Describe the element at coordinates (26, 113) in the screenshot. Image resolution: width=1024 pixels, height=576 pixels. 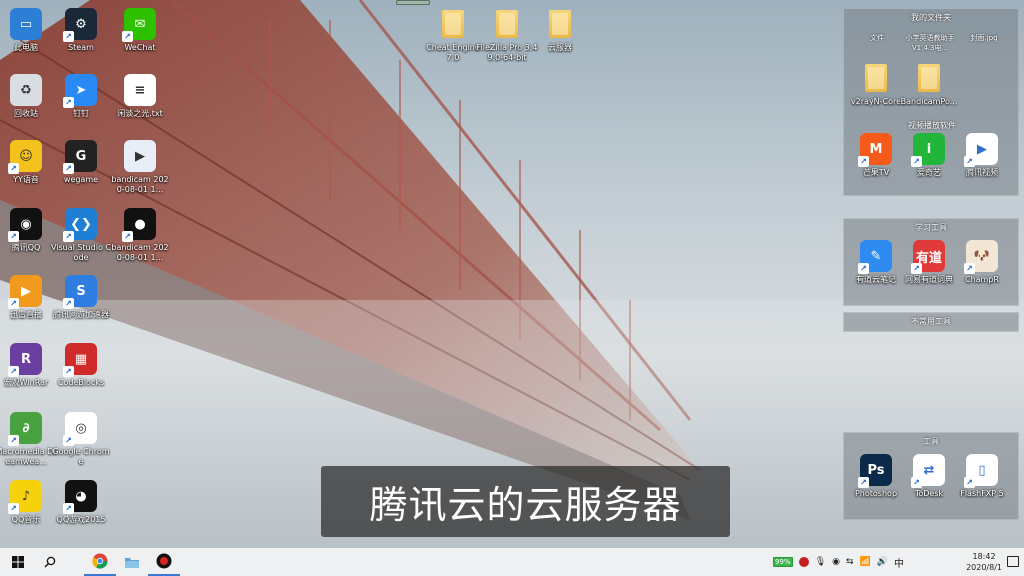
I see `desktop-icon-label: 回收站` at that location.